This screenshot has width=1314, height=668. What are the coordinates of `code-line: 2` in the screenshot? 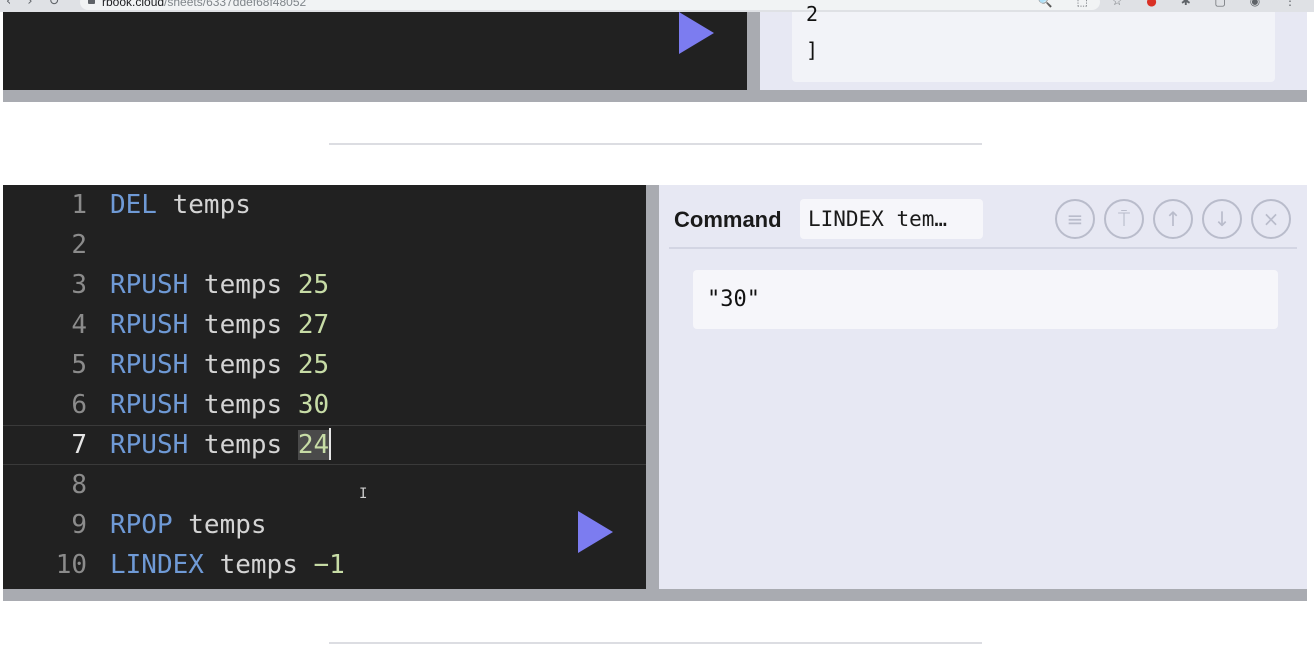 It's located at (324, 245).